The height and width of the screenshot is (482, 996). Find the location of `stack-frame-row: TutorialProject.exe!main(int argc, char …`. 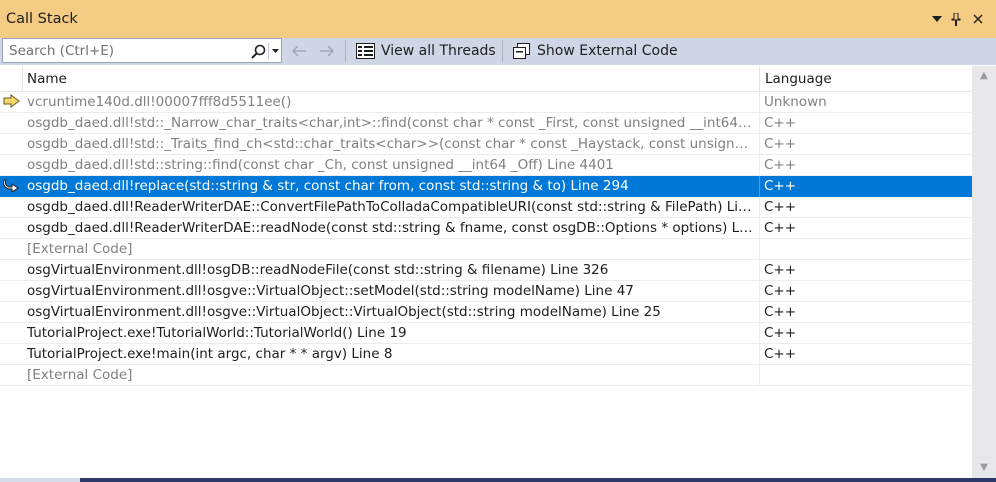

stack-frame-row: TutorialProject.exe!main(int argc, char … is located at coordinates (486, 354).